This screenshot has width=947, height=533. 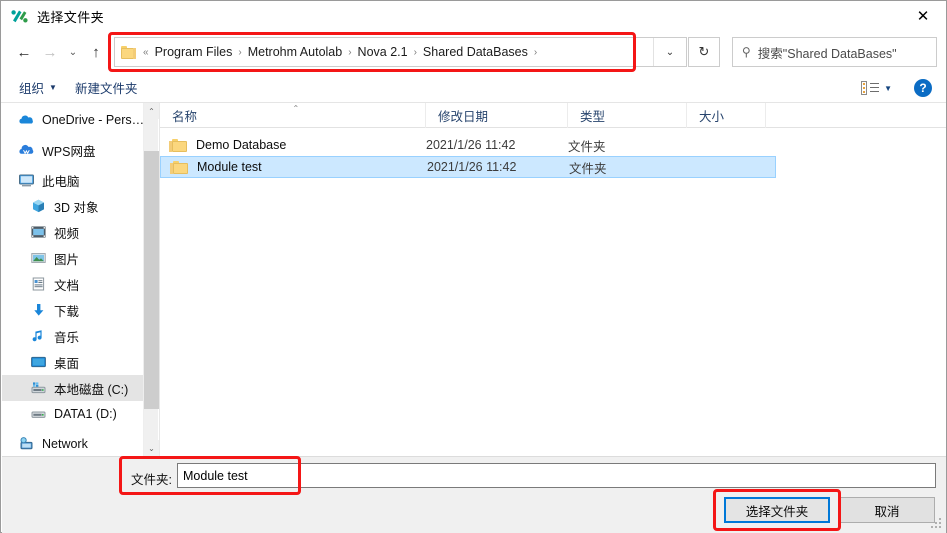 I want to click on hard-drive-icon, so click(x=38, y=414).